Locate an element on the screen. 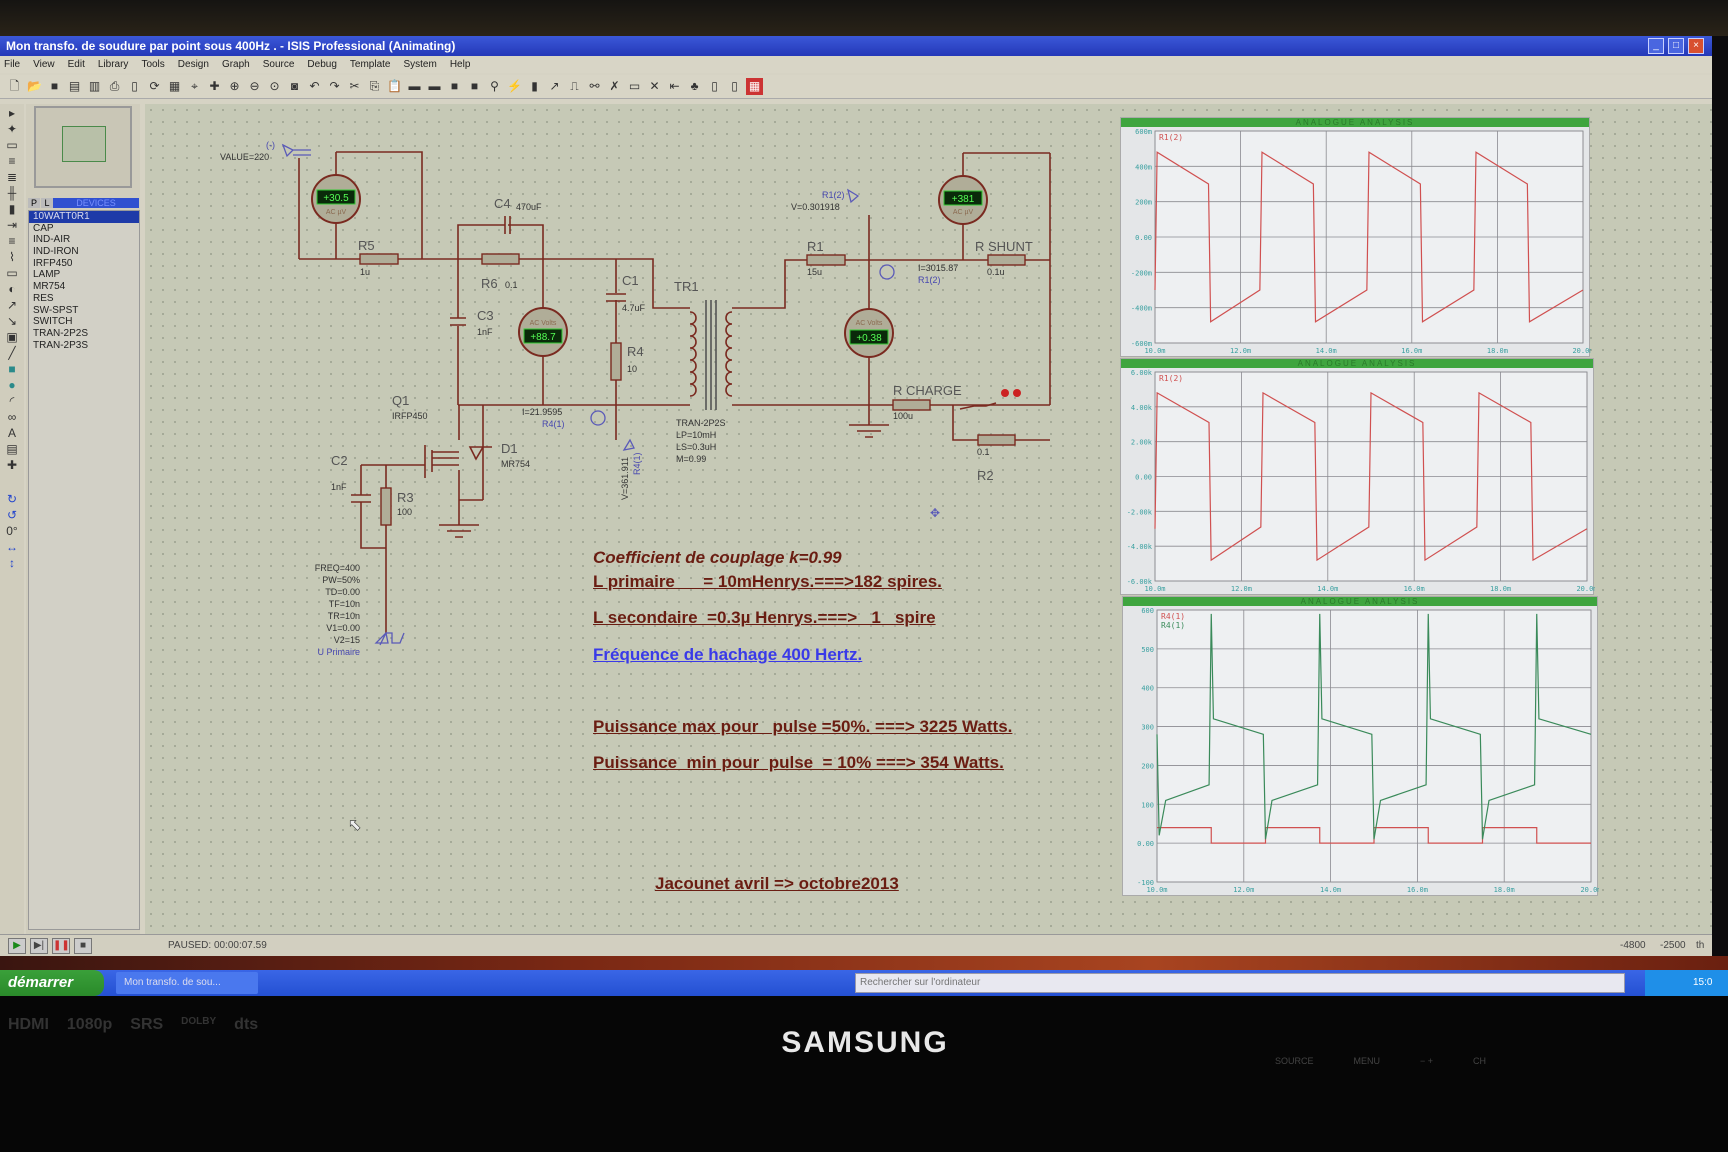 This screenshot has width=1728, height=1152. resistor-r2 is located at coordinates (996, 440).